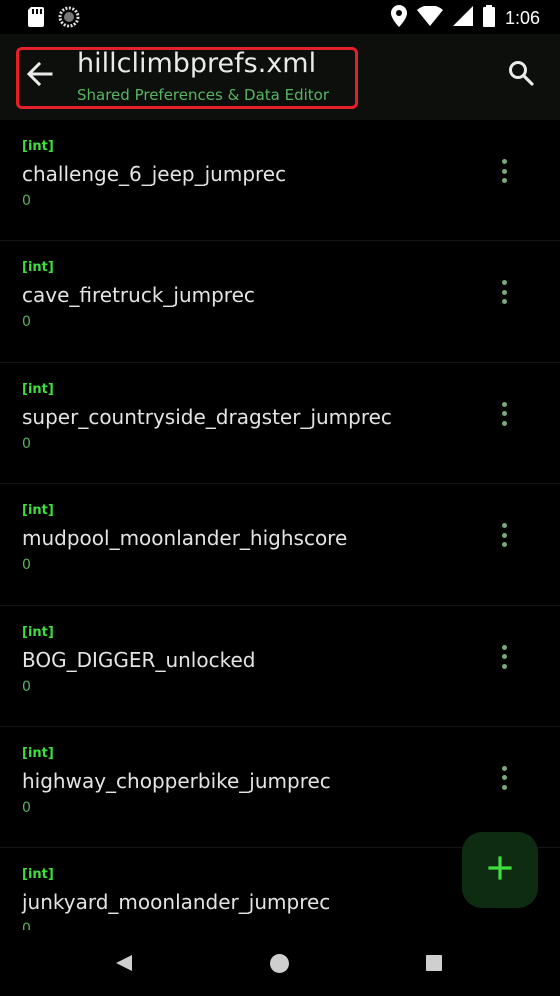 This screenshot has height=996, width=560. What do you see at coordinates (69, 19) in the screenshot?
I see `sync-circle-icon` at bounding box center [69, 19].